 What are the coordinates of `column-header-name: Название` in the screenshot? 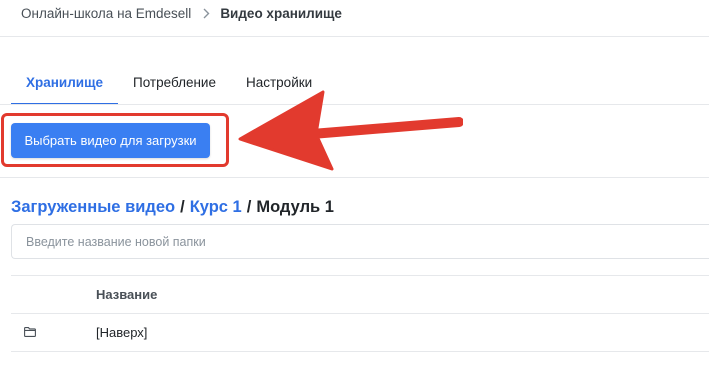 It's located at (127, 294).